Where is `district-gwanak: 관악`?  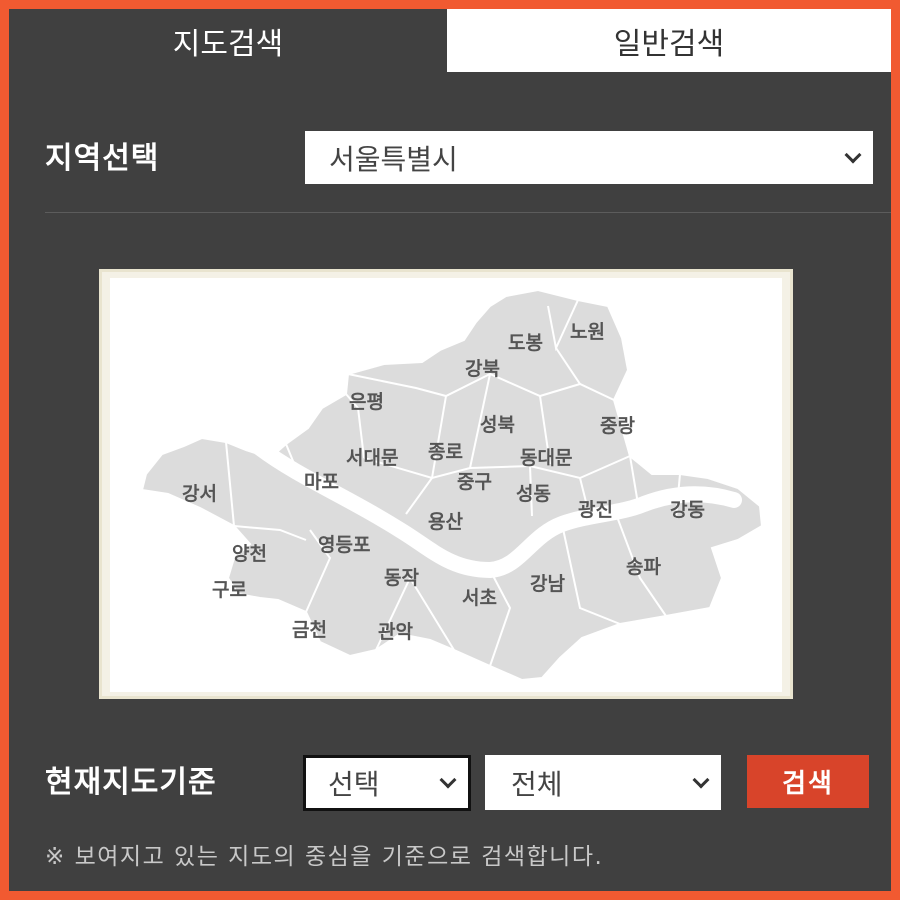
district-gwanak: 관악 is located at coordinates (395, 632).